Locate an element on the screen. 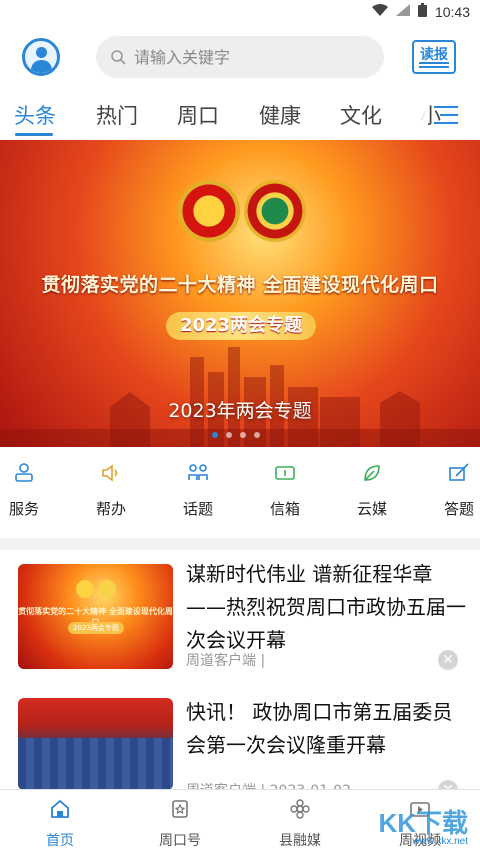 The image size is (480, 855). flower-icon is located at coordinates (300, 809).